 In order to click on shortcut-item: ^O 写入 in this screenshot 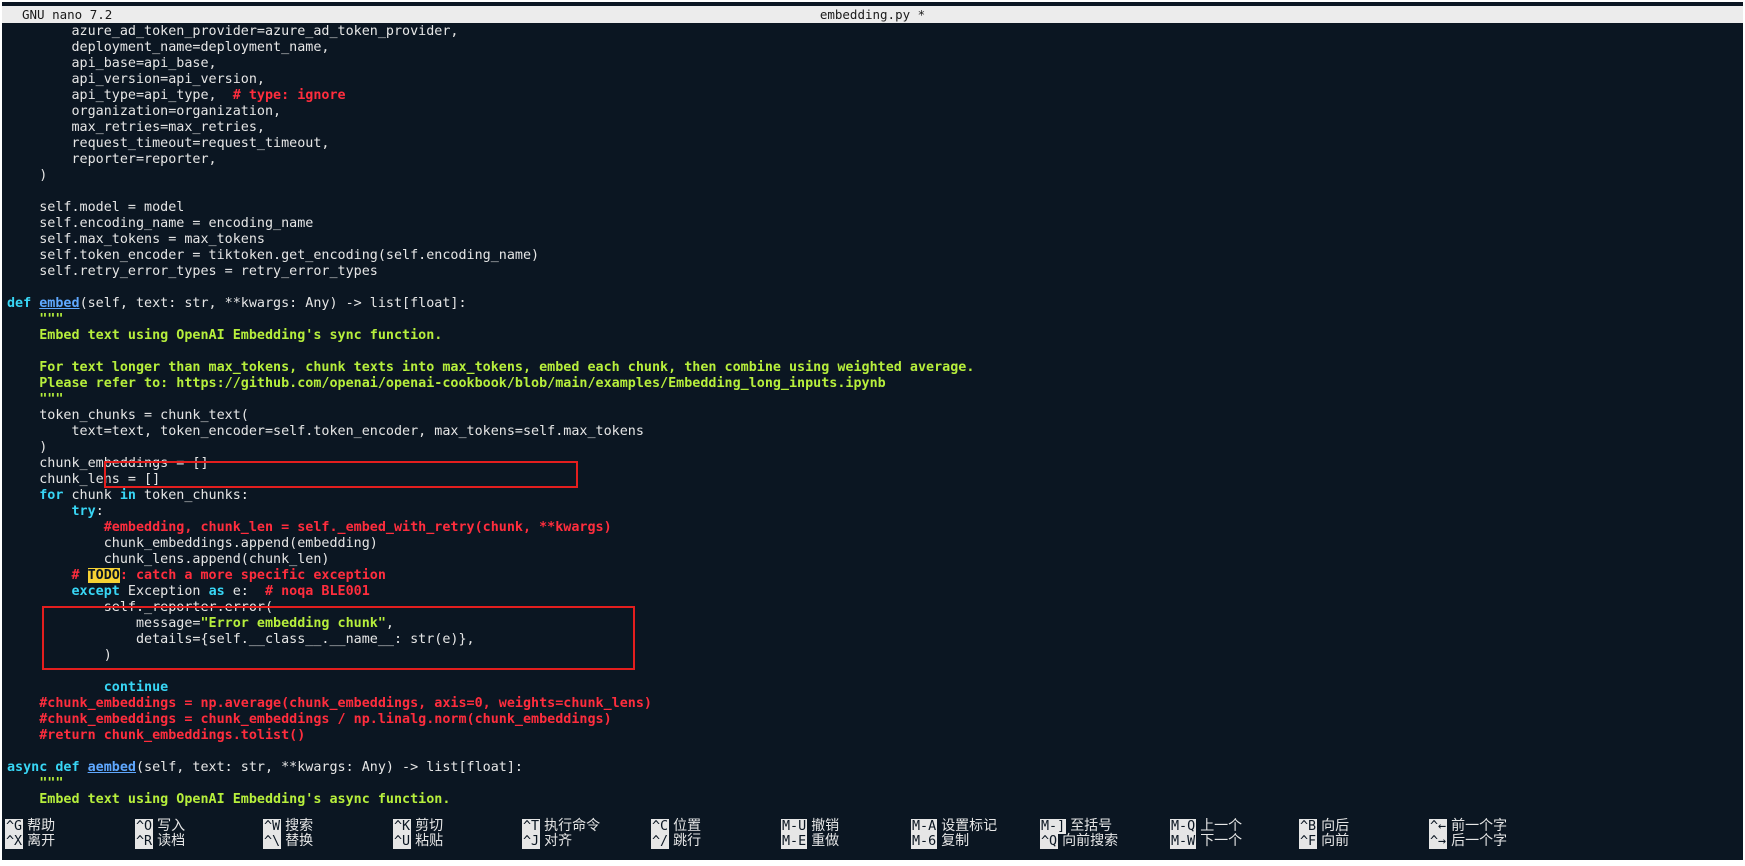, I will do `click(160, 826)`.